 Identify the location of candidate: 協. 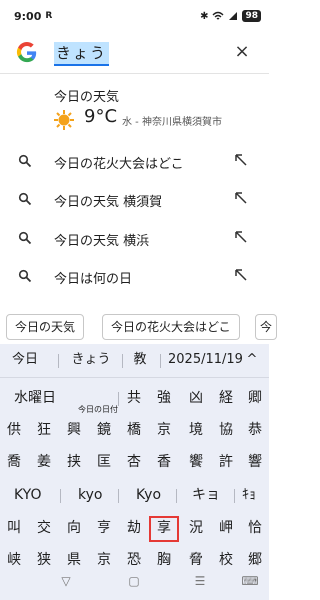
(226, 430).